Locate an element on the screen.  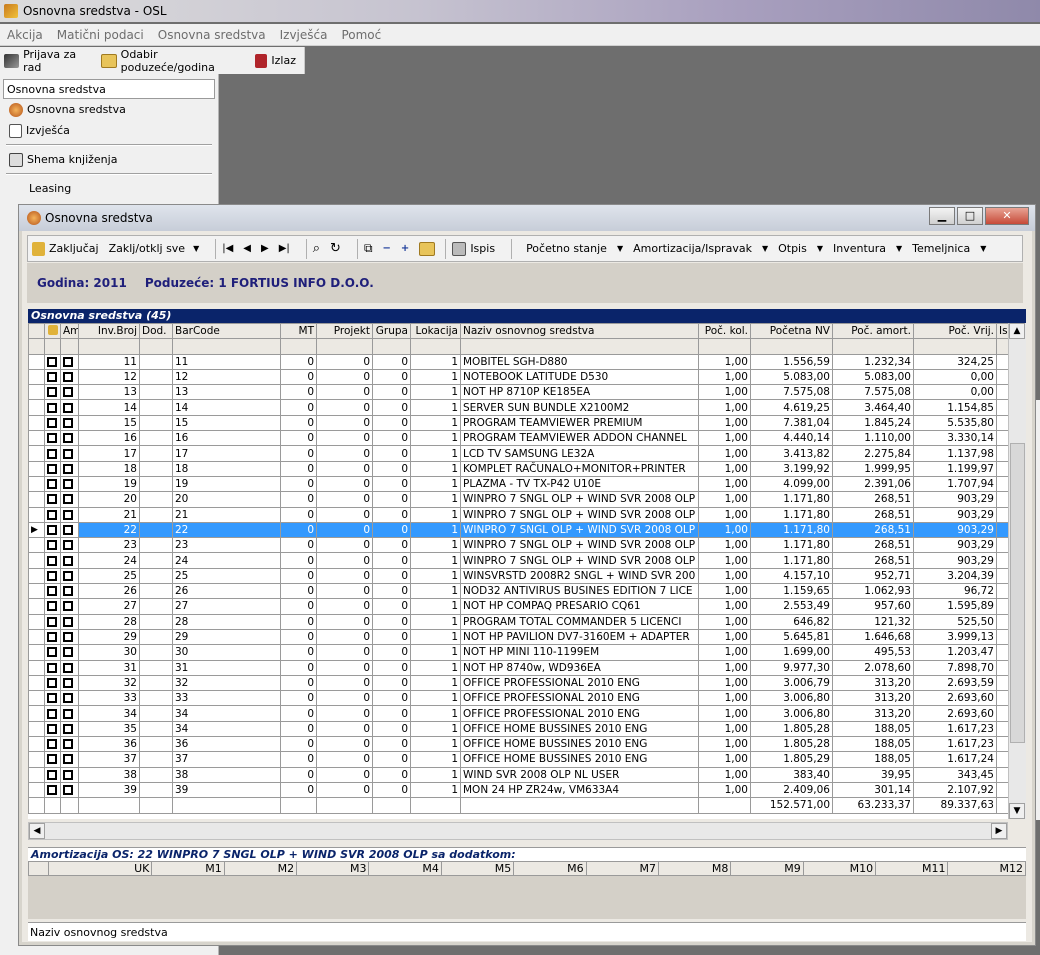
col-header-poc-kol: Poč. kol. is located at coordinates (724, 331).